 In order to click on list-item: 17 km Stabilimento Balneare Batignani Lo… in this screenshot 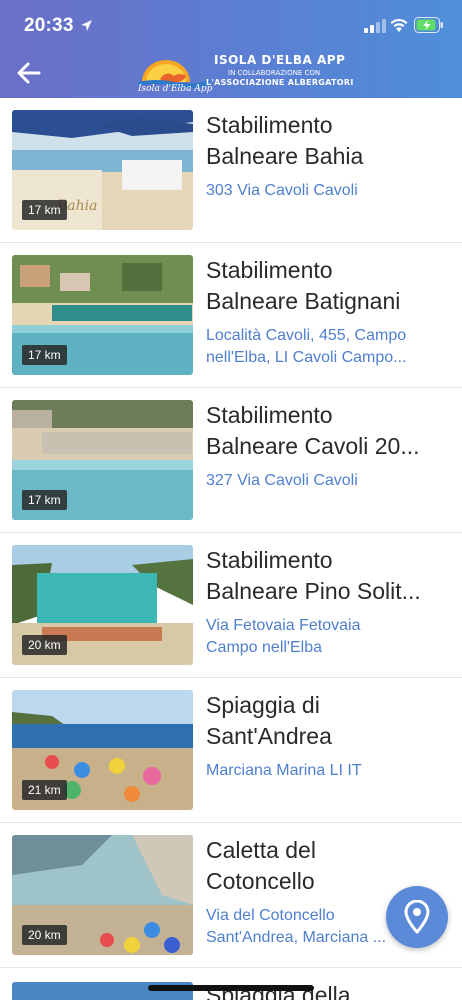, I will do `click(231, 315)`.